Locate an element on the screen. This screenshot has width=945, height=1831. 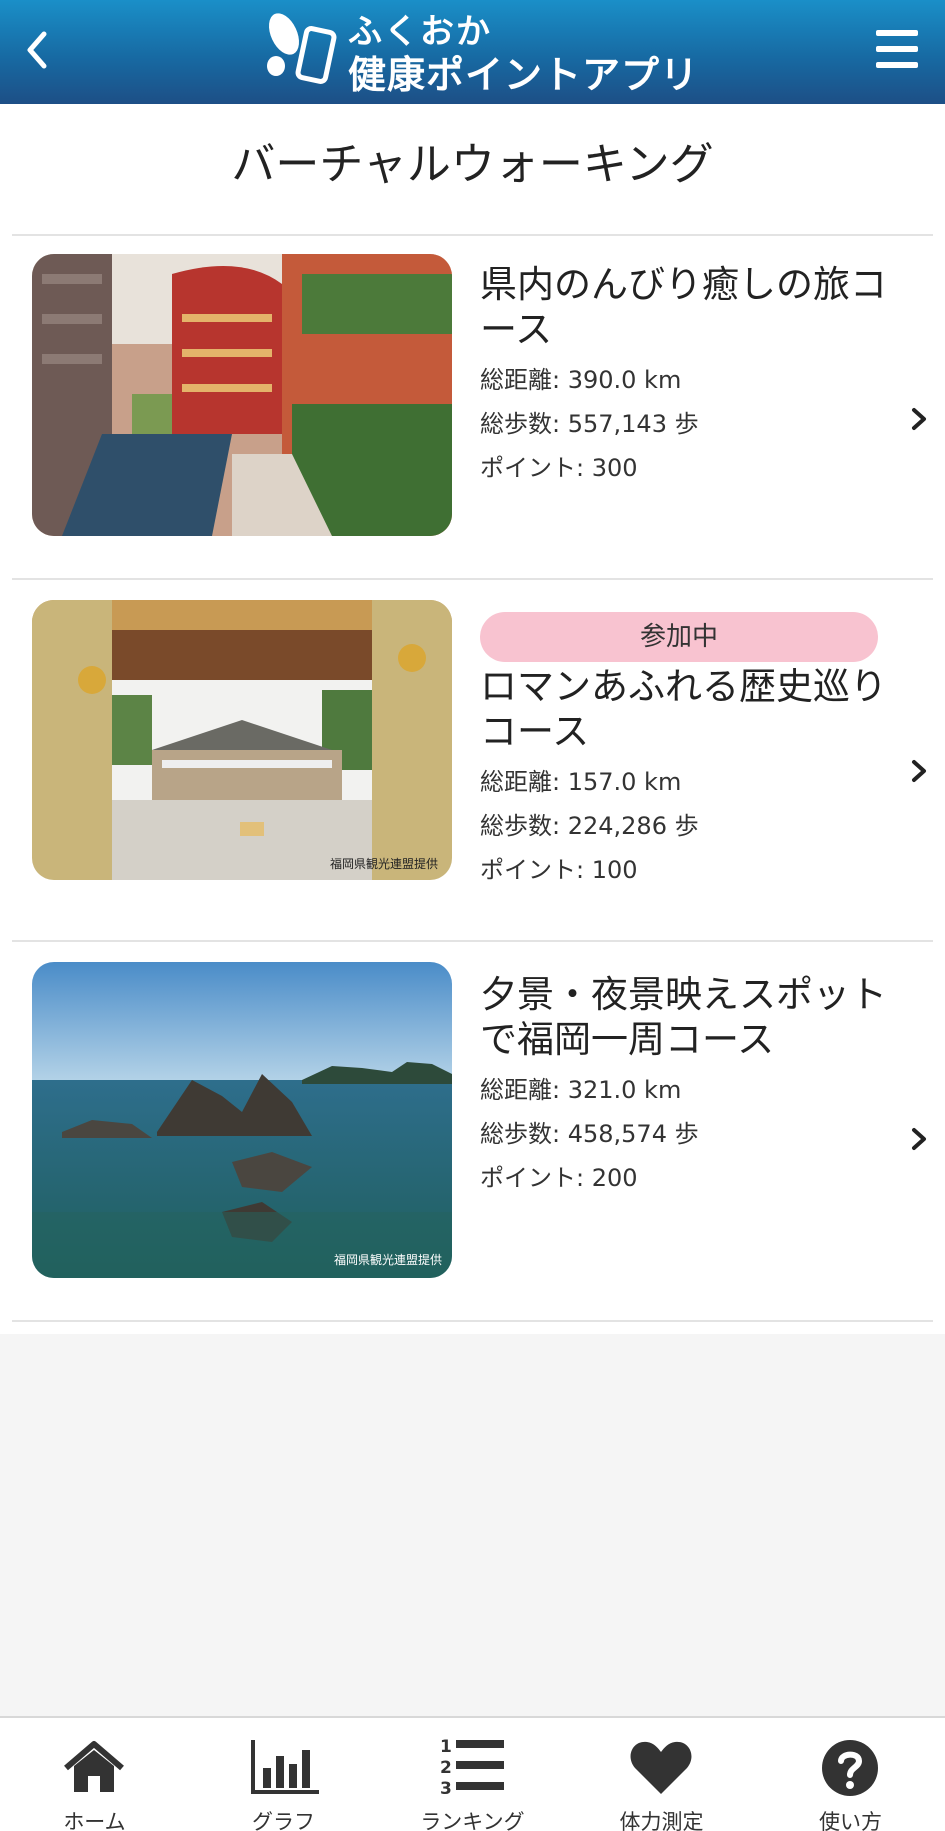
coastal-rocks-photo is located at coordinates (242, 1120).